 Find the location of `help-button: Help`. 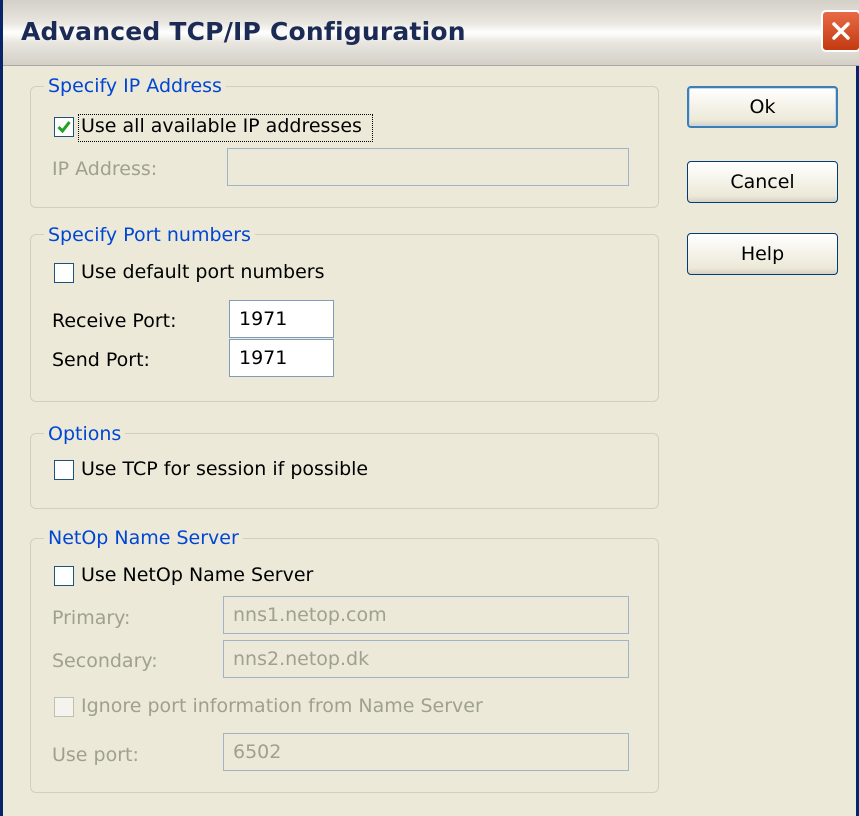

help-button: Help is located at coordinates (762, 254).